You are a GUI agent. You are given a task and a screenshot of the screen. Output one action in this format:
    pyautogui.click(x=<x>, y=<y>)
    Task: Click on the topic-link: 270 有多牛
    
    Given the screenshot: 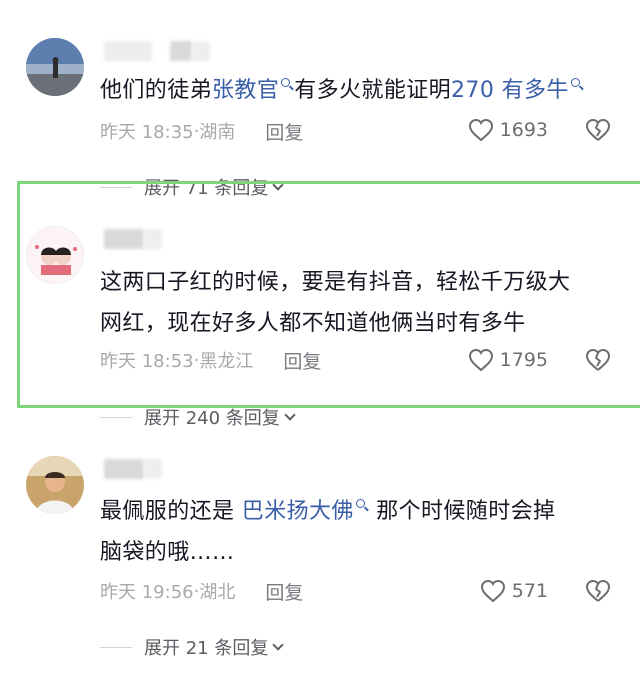 What is the action you would take?
    pyautogui.click(x=517, y=90)
    